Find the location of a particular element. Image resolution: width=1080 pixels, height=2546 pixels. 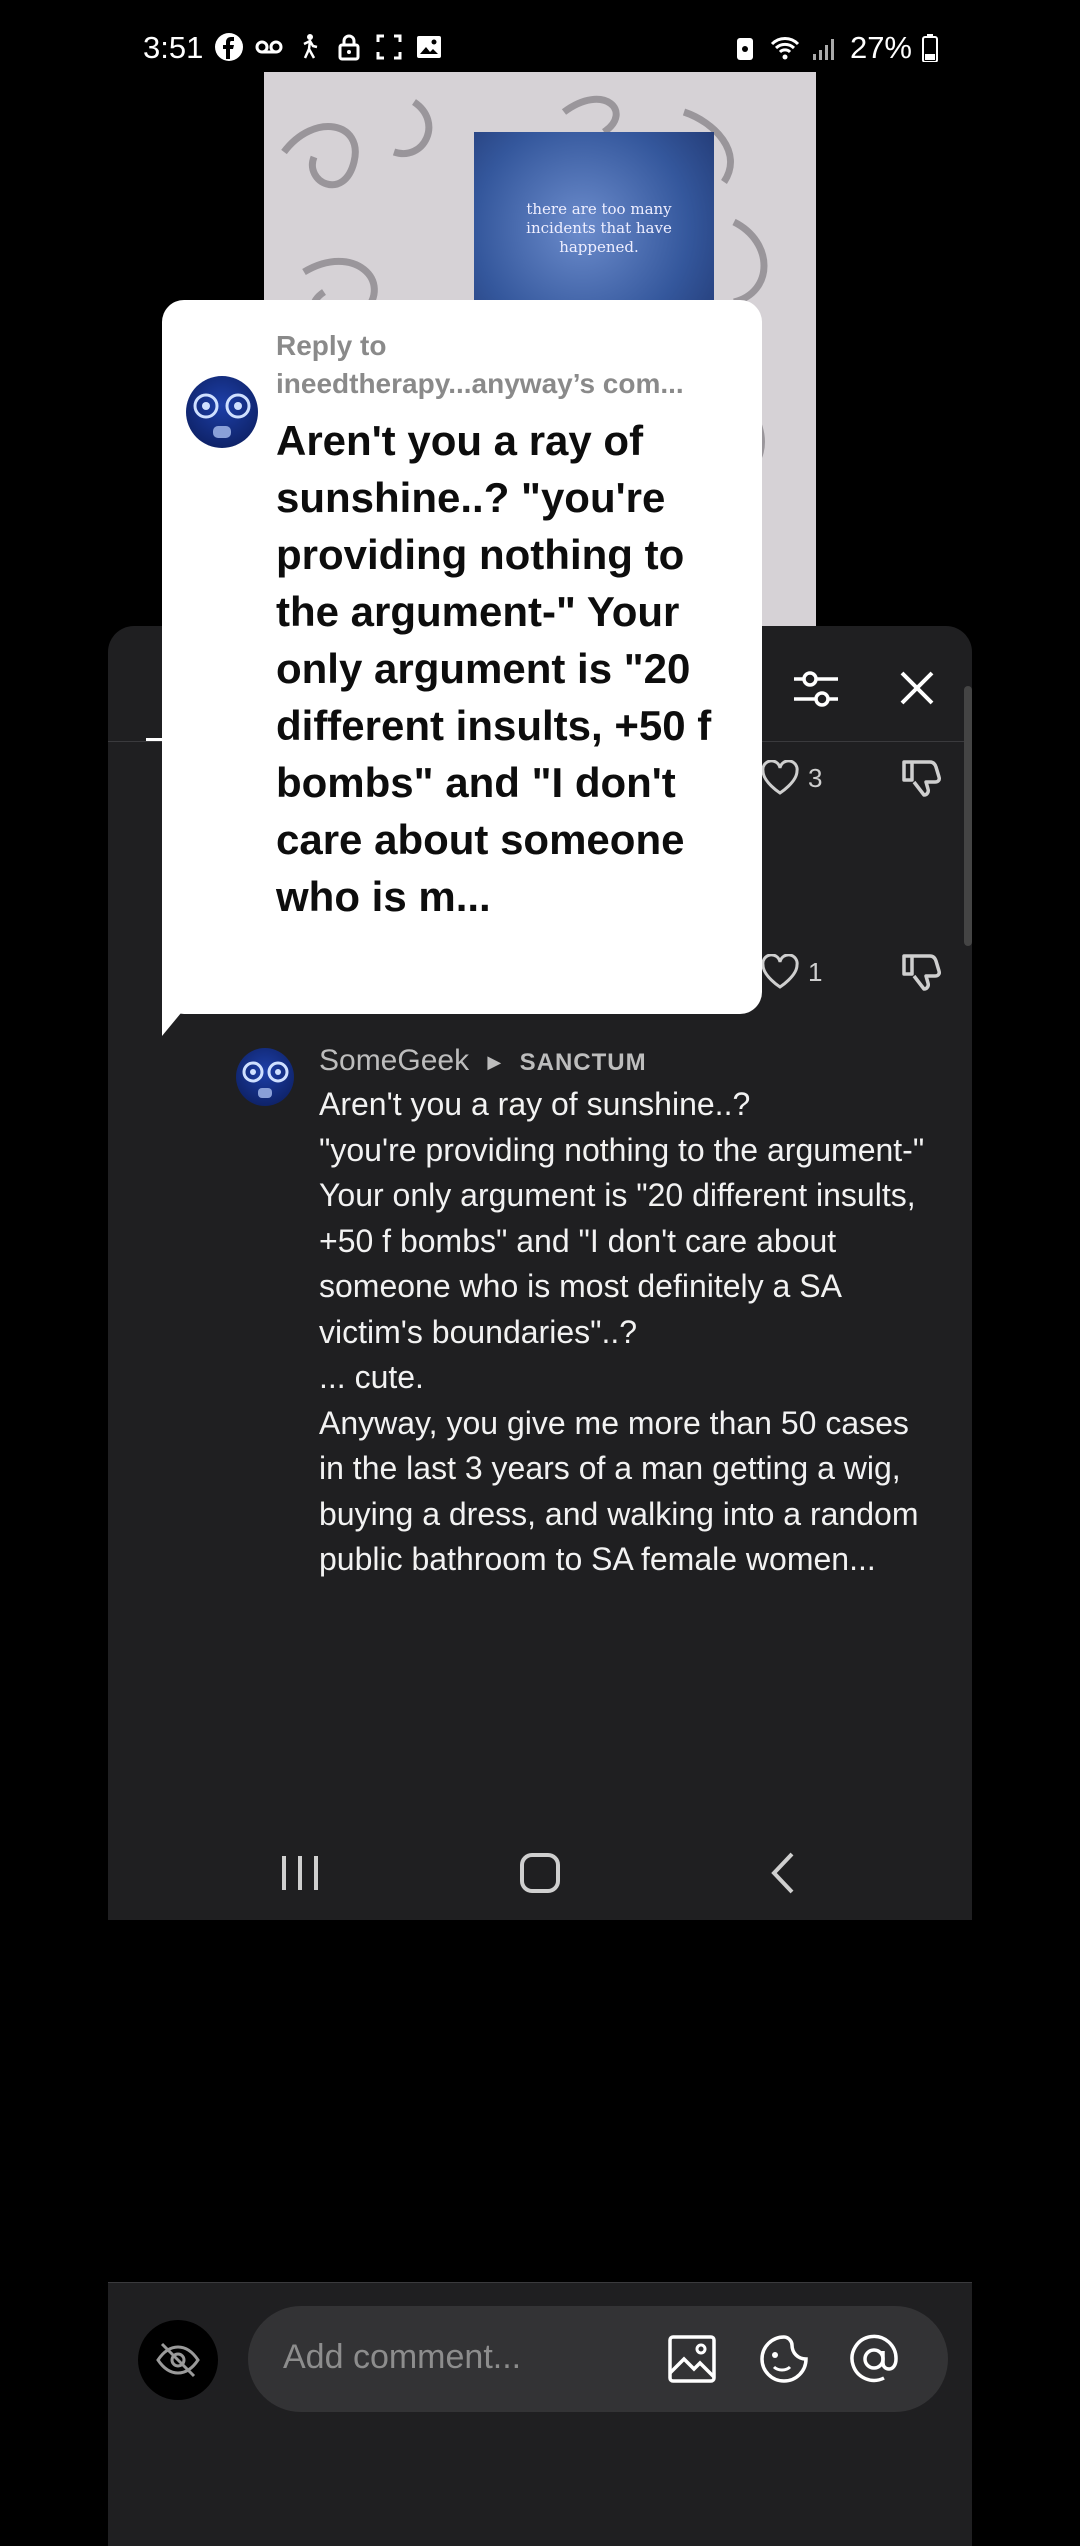

avatar is located at coordinates (265, 1077).